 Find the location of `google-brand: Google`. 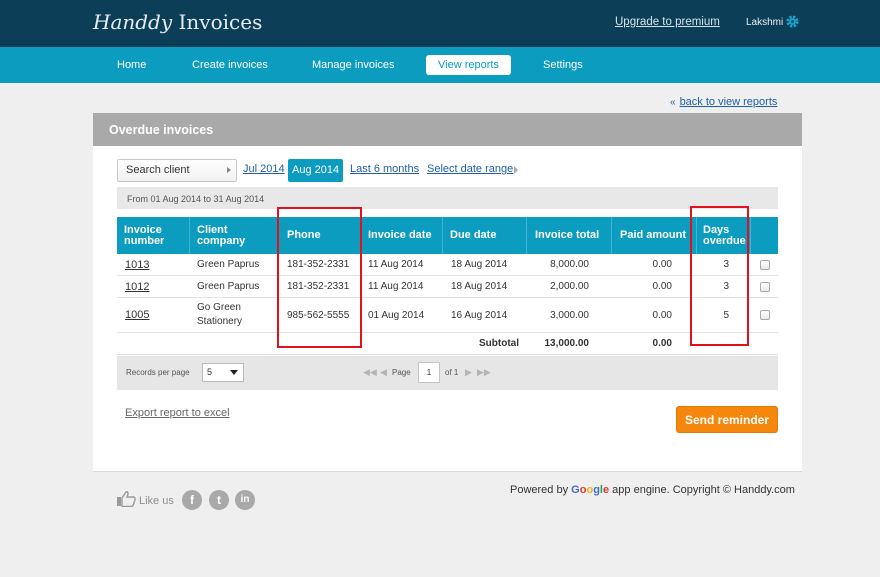

google-brand: Google is located at coordinates (590, 490).